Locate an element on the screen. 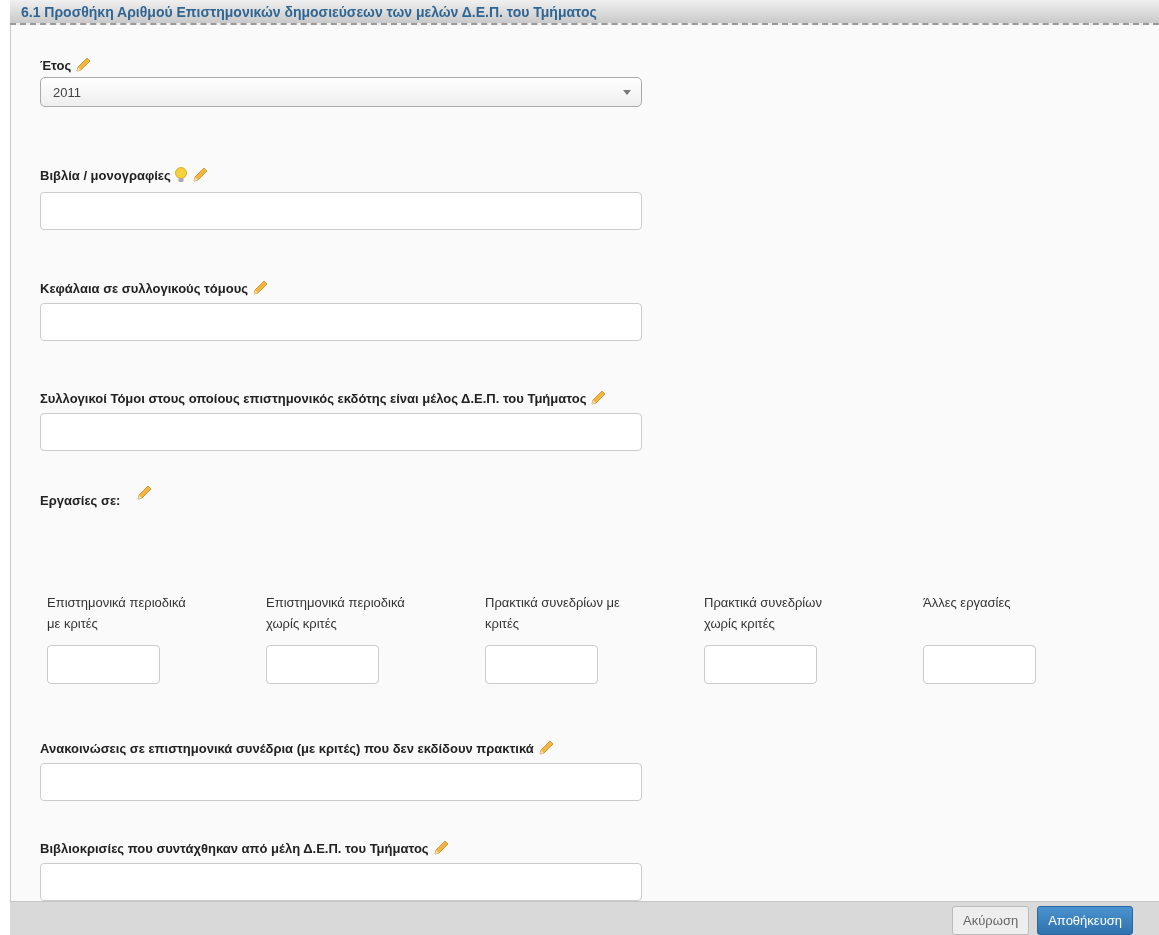 This screenshot has width=1159, height=935. field-label: Εργασίες σε: is located at coordinates (80, 500).